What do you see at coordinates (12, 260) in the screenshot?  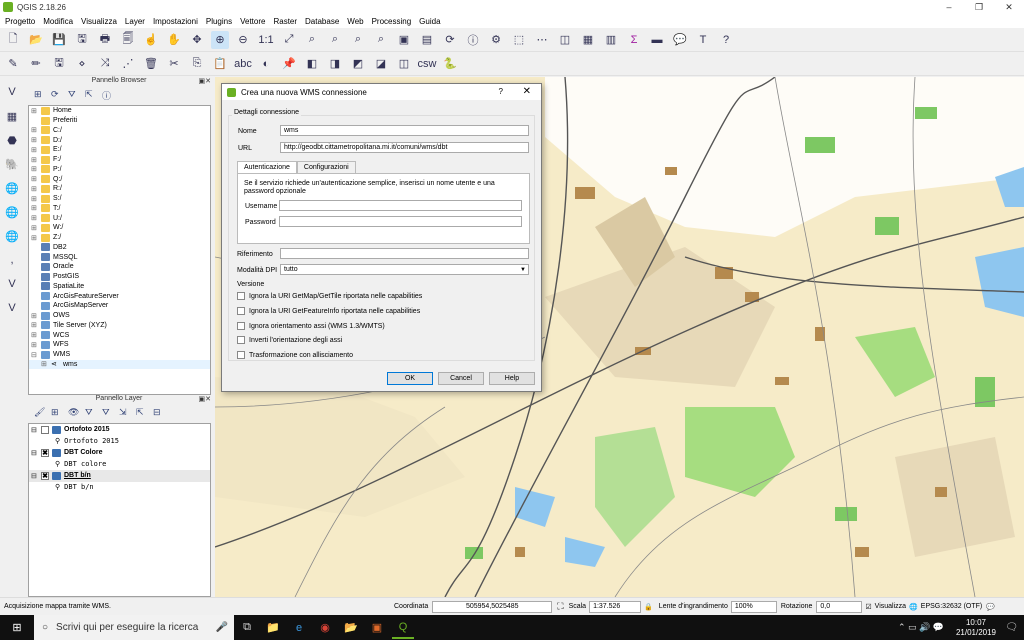 I see `add-delimited-icon: ,` at bounding box center [12, 260].